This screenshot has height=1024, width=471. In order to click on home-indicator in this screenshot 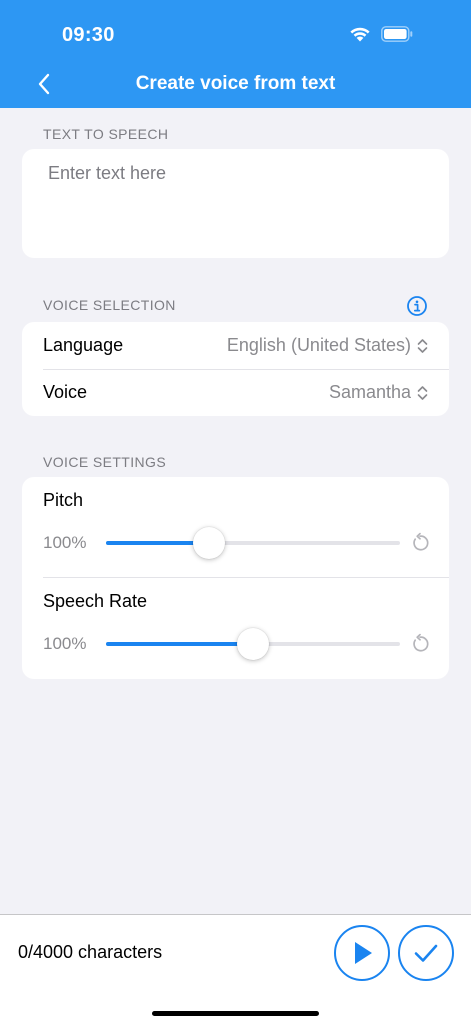, I will do `click(235, 1013)`.